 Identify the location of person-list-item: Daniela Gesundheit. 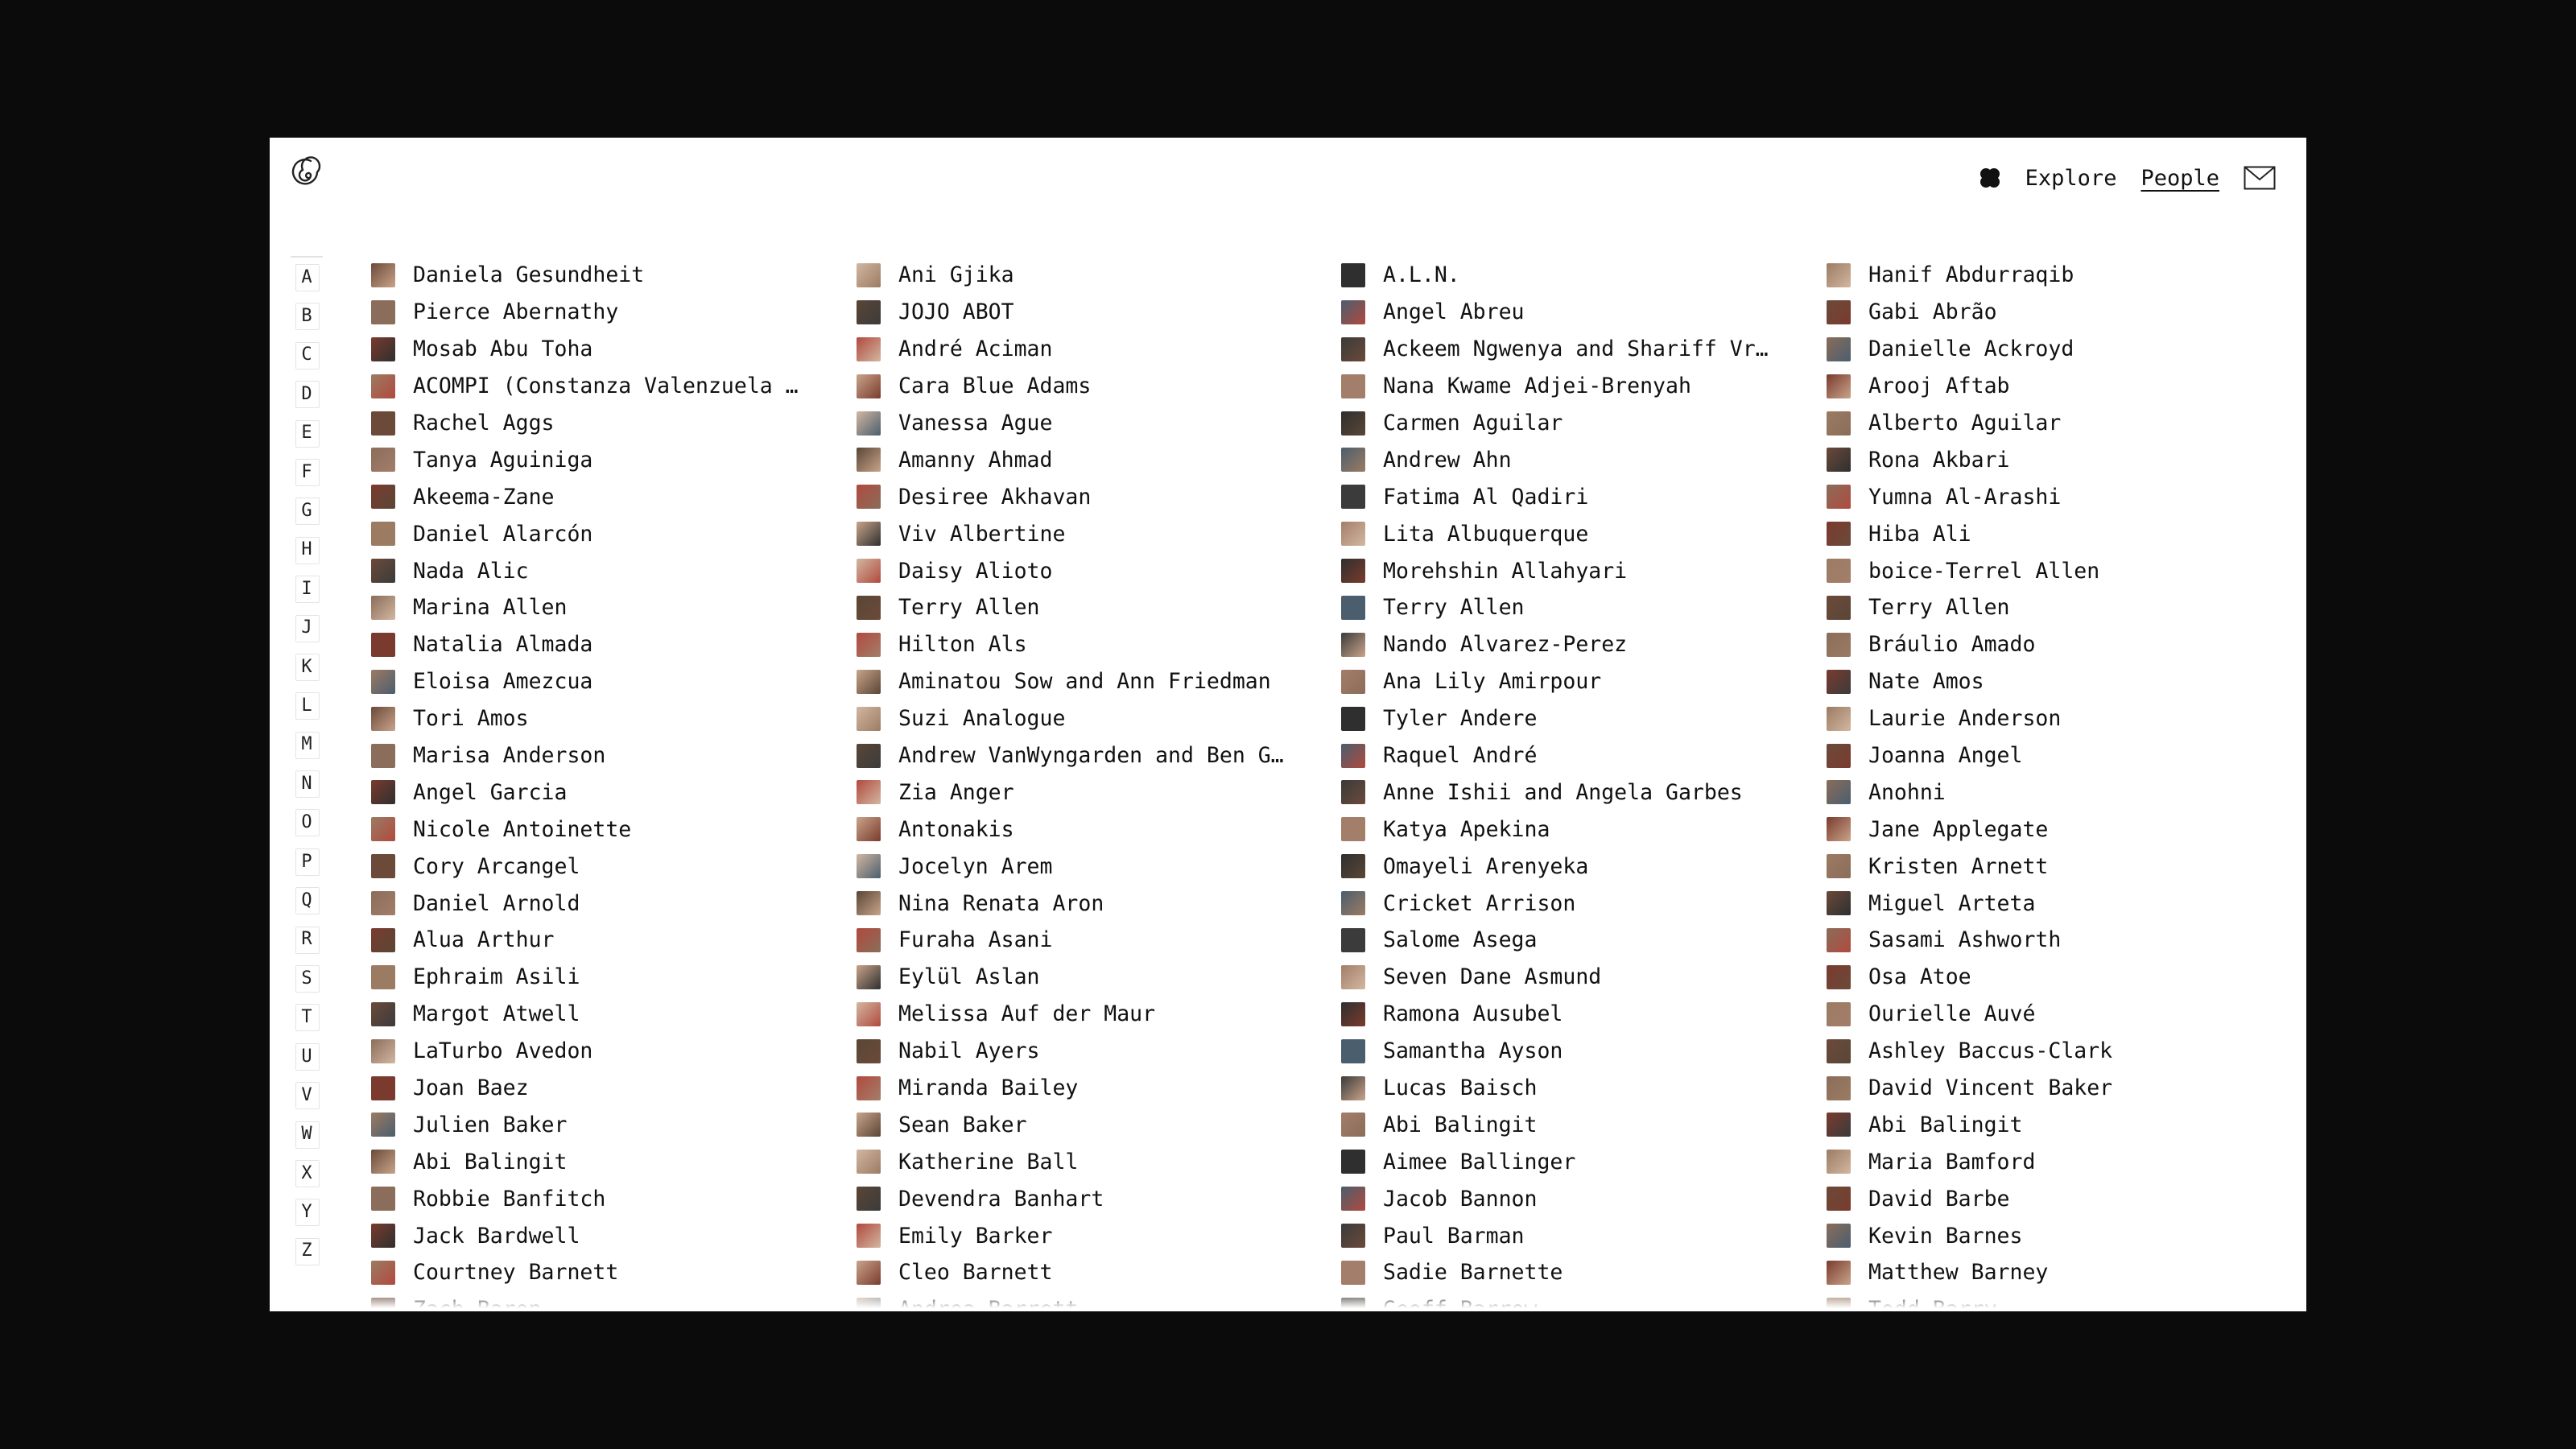
(604, 275).